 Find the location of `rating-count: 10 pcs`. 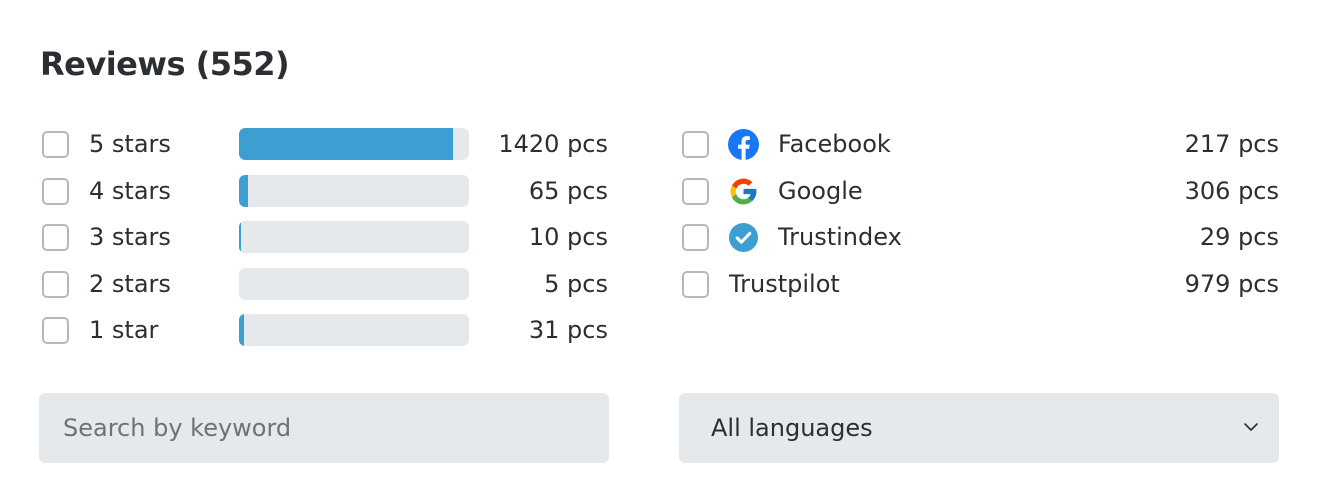

rating-count: 10 pcs is located at coordinates (568, 237).